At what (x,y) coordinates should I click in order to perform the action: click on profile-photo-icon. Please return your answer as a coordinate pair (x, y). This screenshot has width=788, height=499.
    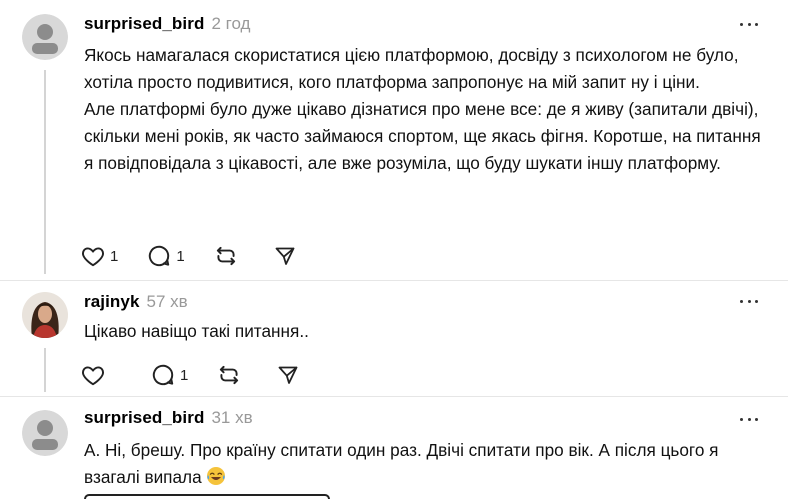
    Looking at the image, I should click on (45, 315).